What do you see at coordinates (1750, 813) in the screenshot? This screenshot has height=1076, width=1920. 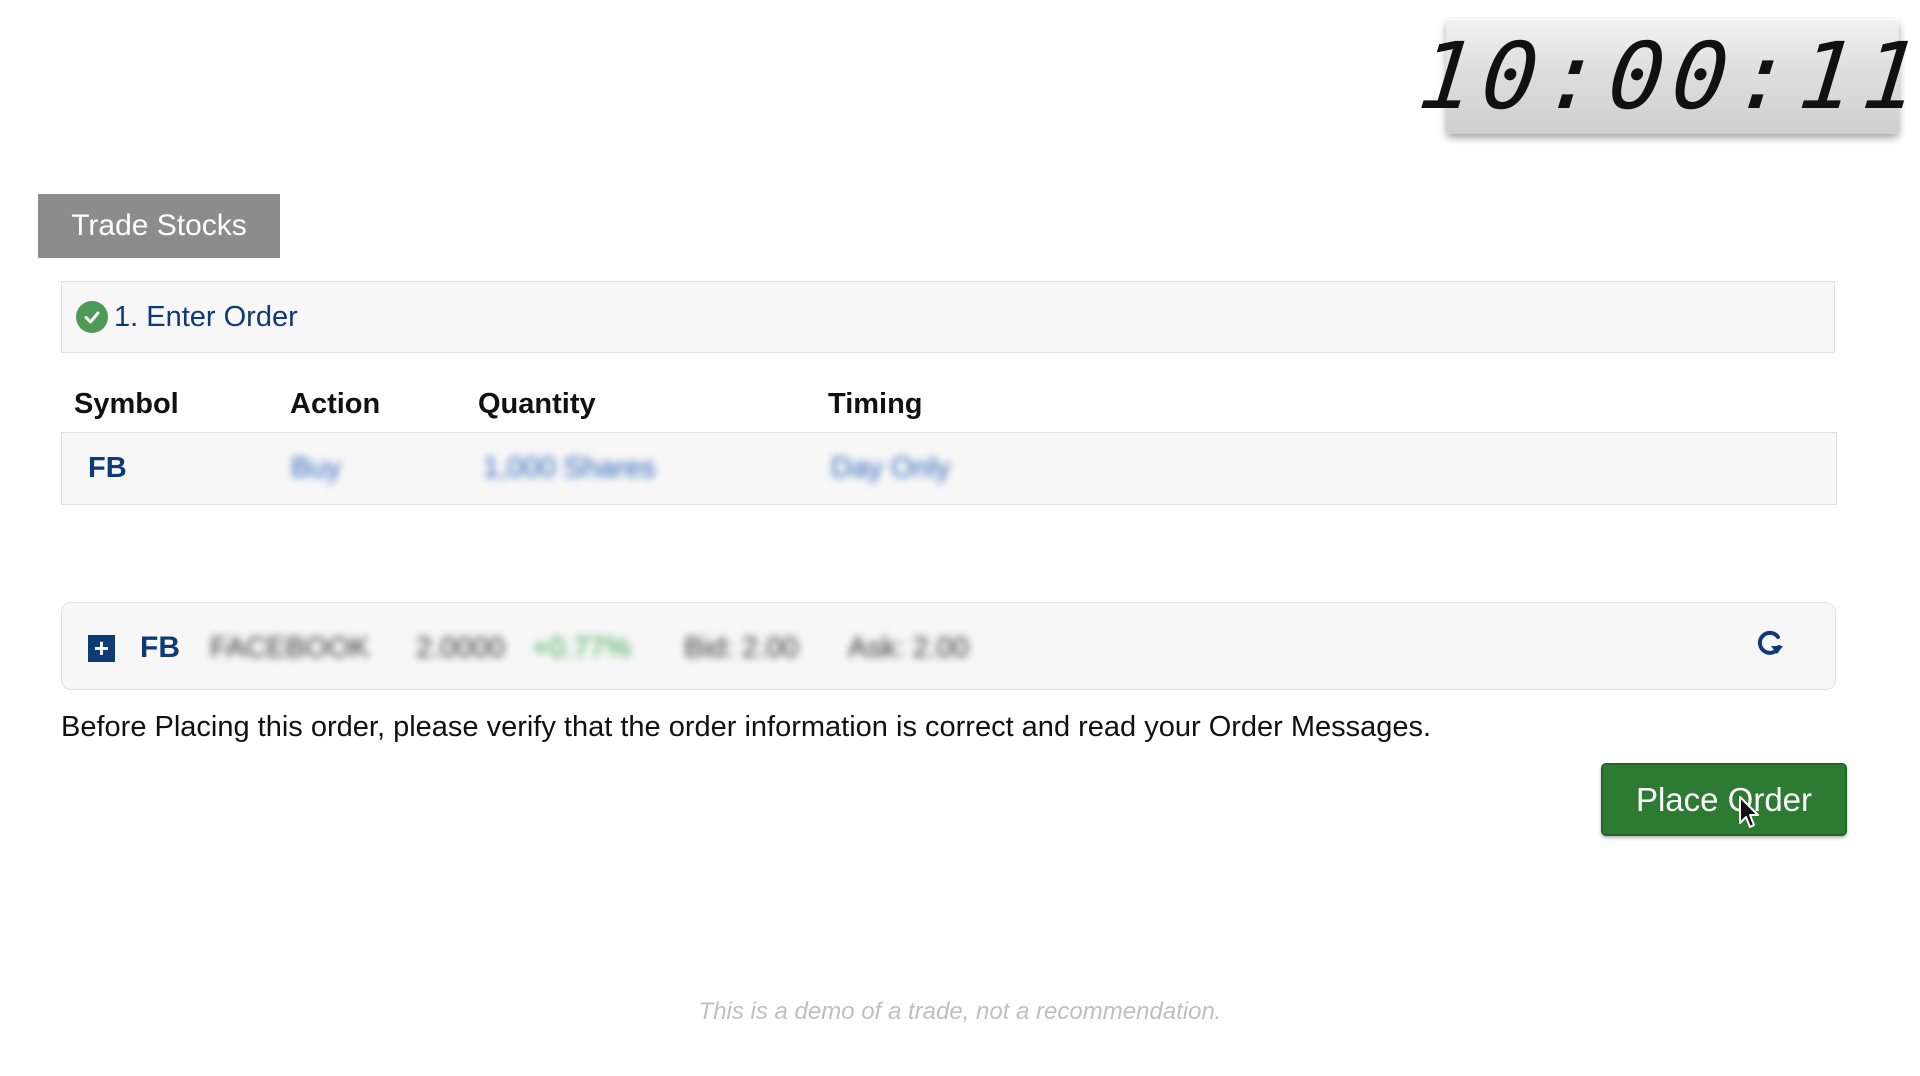 I see `mouse-cursor-icon` at bounding box center [1750, 813].